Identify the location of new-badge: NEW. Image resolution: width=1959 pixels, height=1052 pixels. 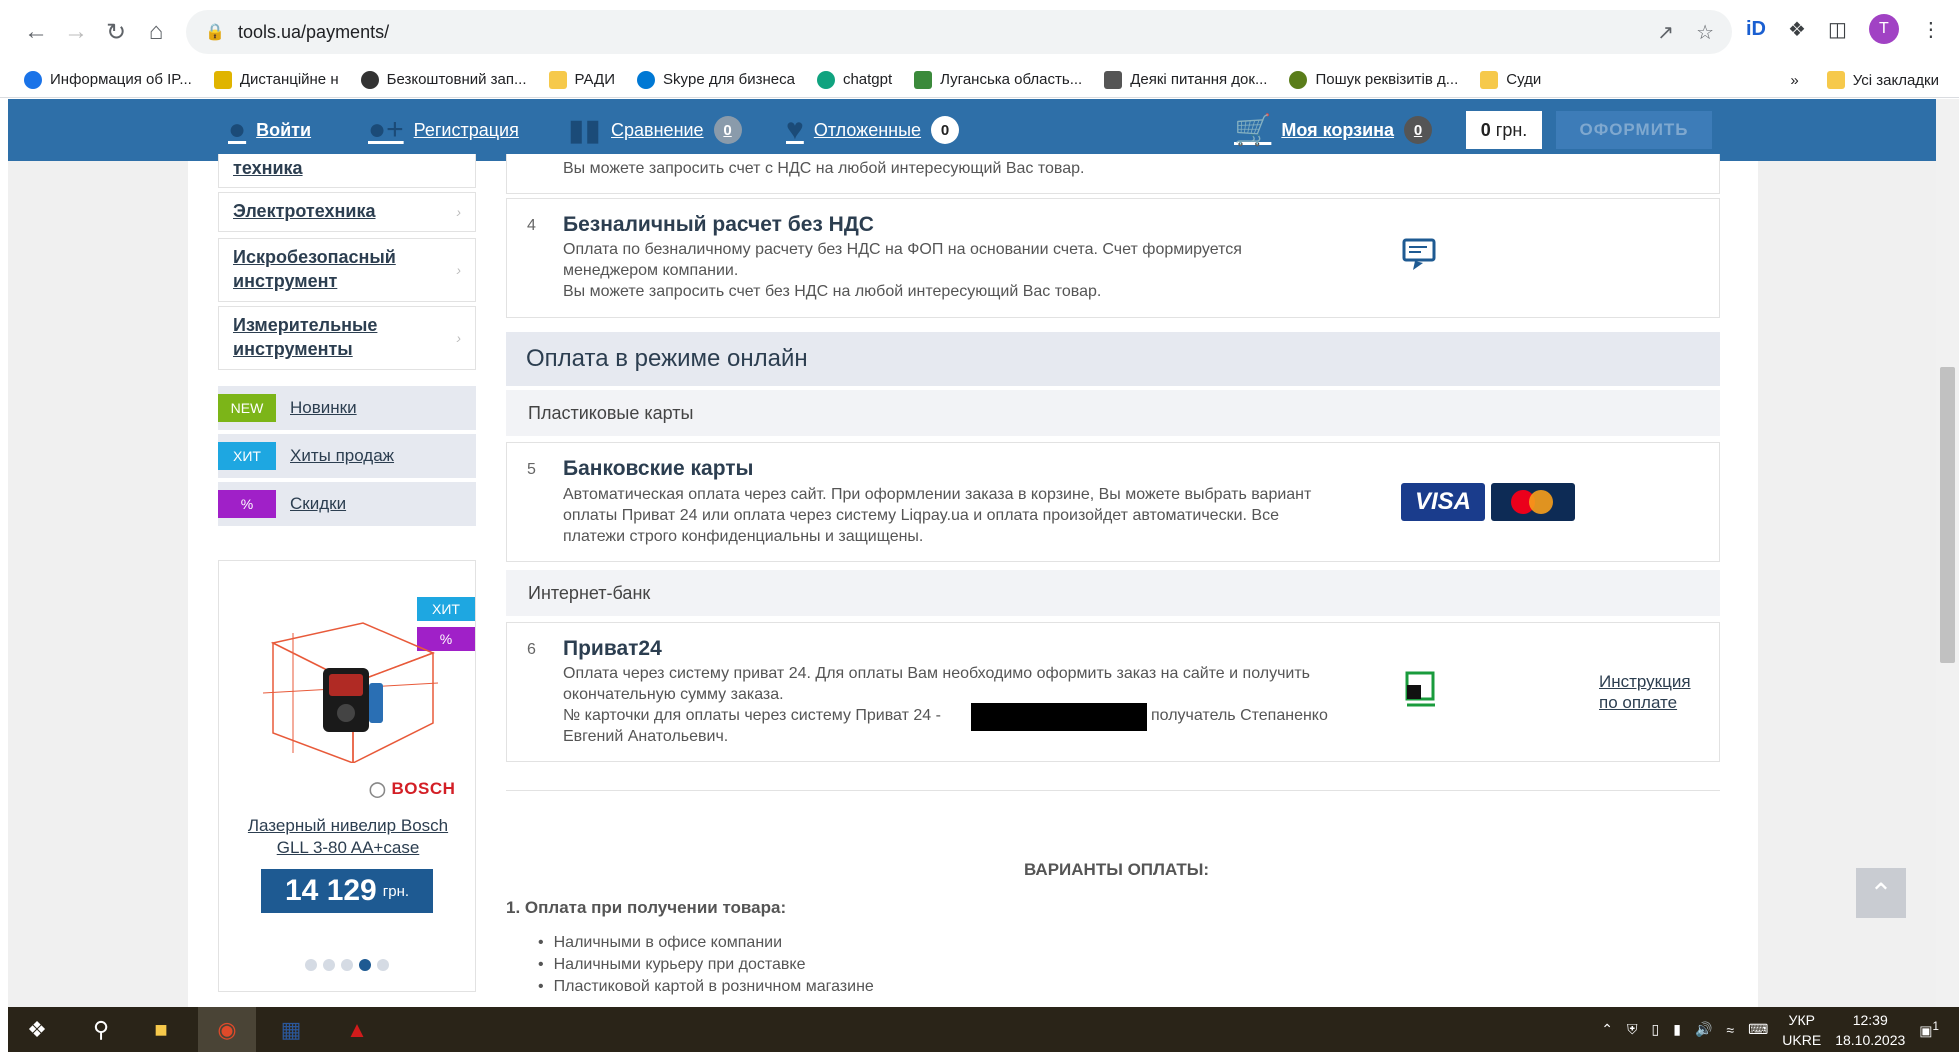
(247, 408).